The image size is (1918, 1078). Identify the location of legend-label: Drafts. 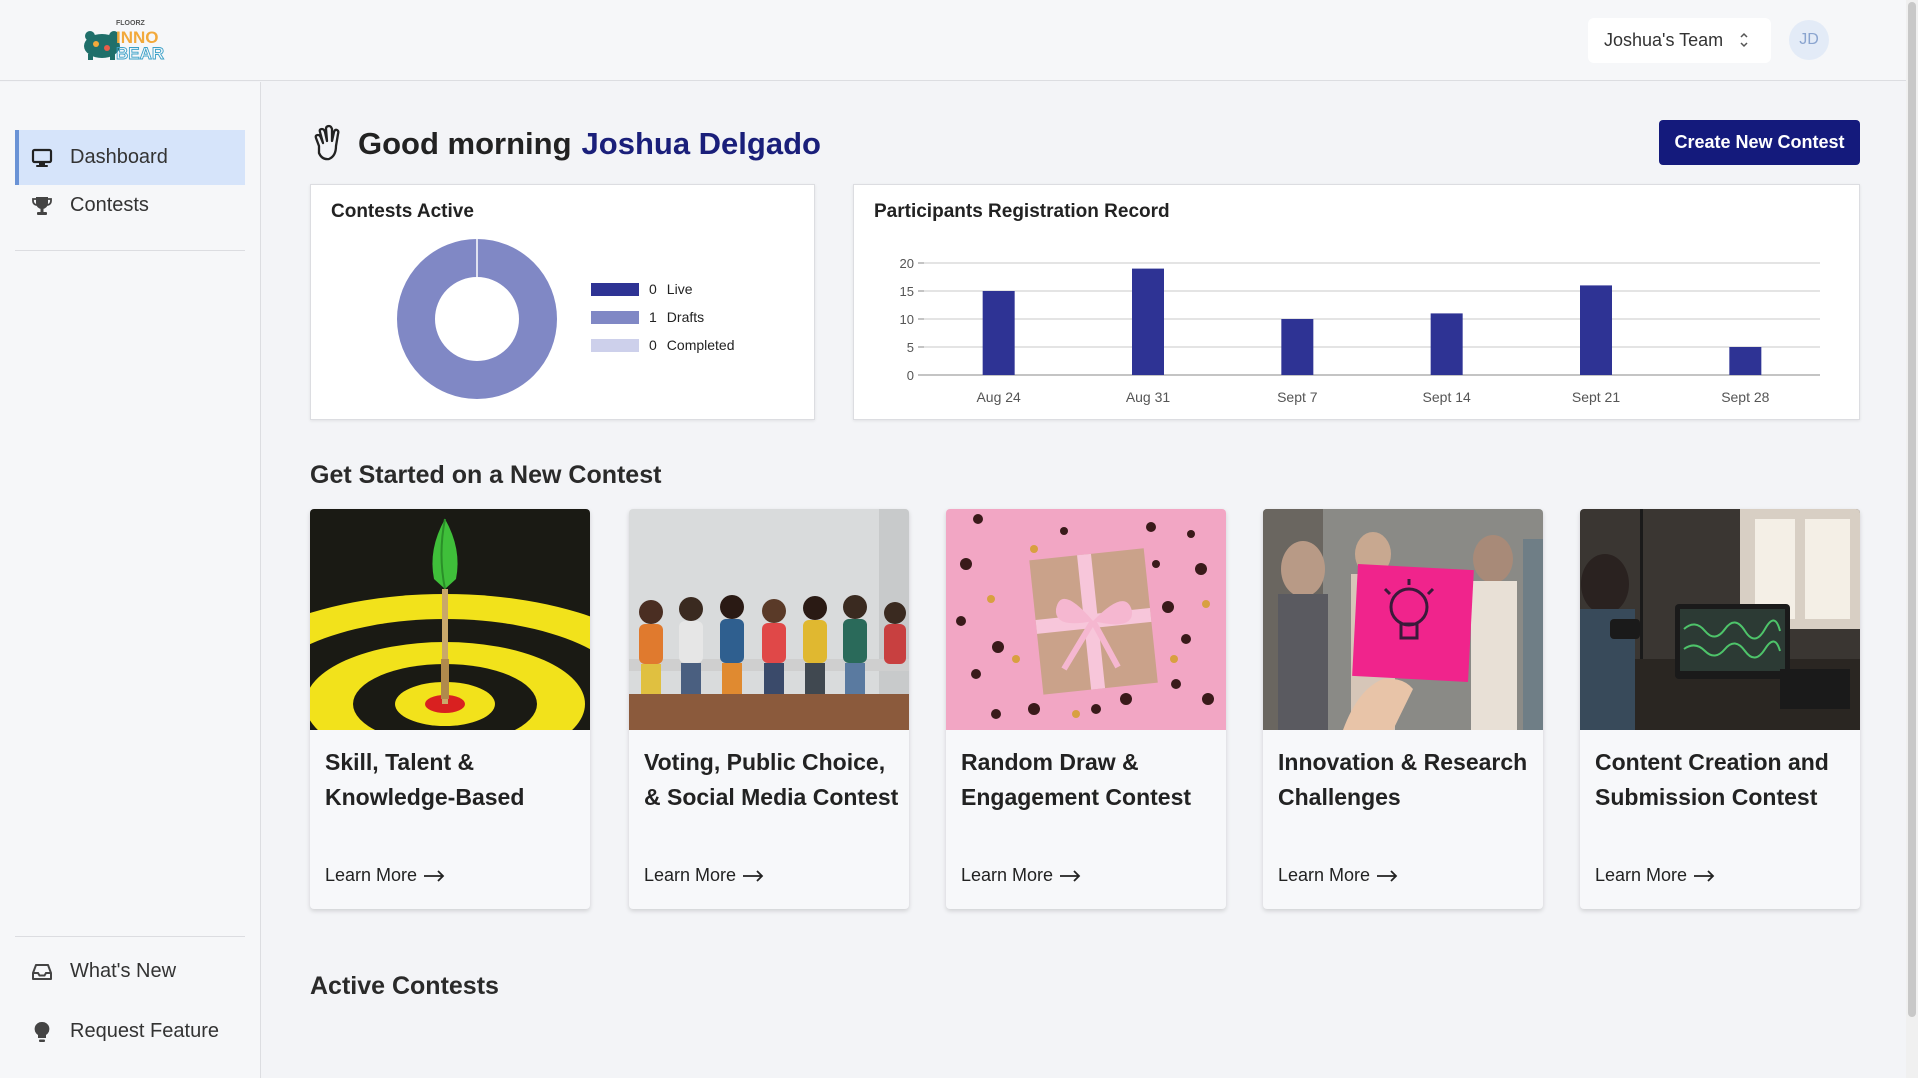
(685, 317).